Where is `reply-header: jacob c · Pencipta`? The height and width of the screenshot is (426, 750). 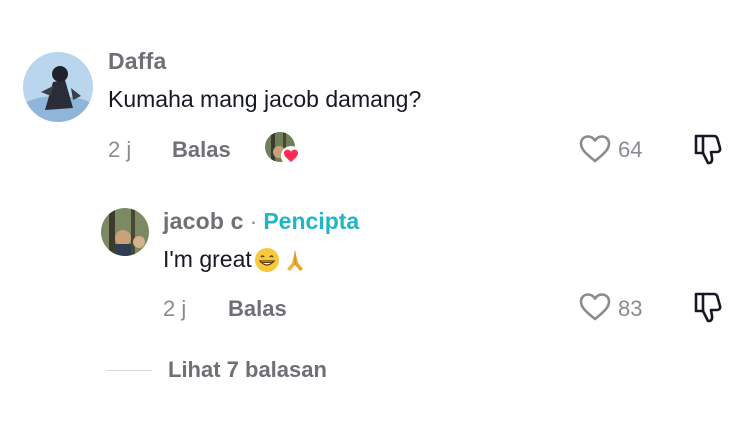 reply-header: jacob c · Pencipta is located at coordinates (261, 221).